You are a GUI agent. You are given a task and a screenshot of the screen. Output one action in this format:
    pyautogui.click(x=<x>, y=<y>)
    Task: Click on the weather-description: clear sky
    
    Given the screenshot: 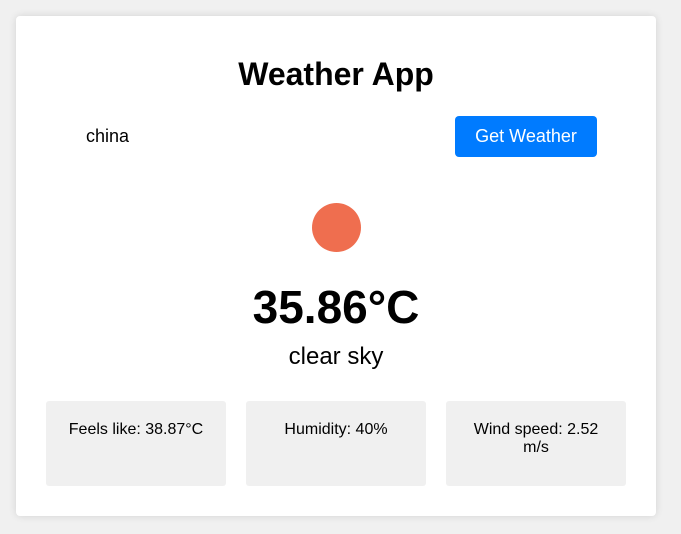 What is the action you would take?
    pyautogui.click(x=336, y=356)
    